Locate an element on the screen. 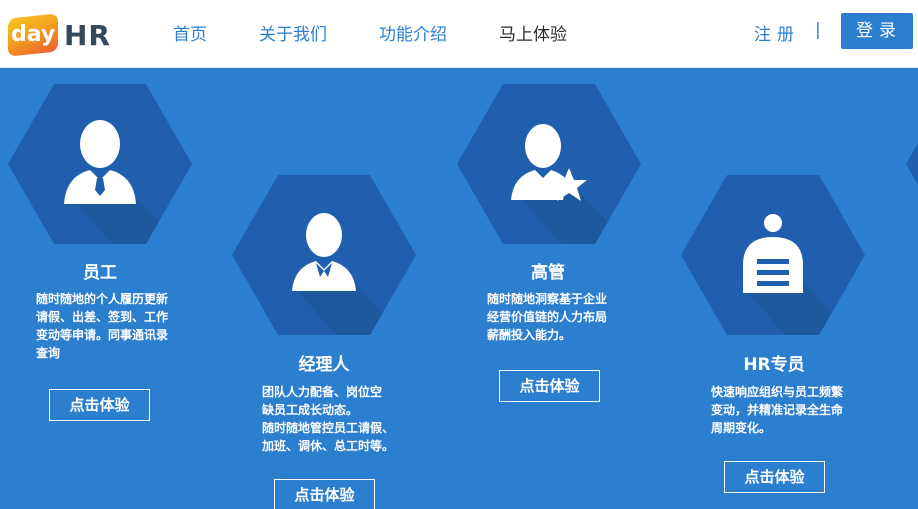  top-header: day HR 首页 关于我们 功能介绍 马上体验 注册 | 登录 is located at coordinates (459, 34).